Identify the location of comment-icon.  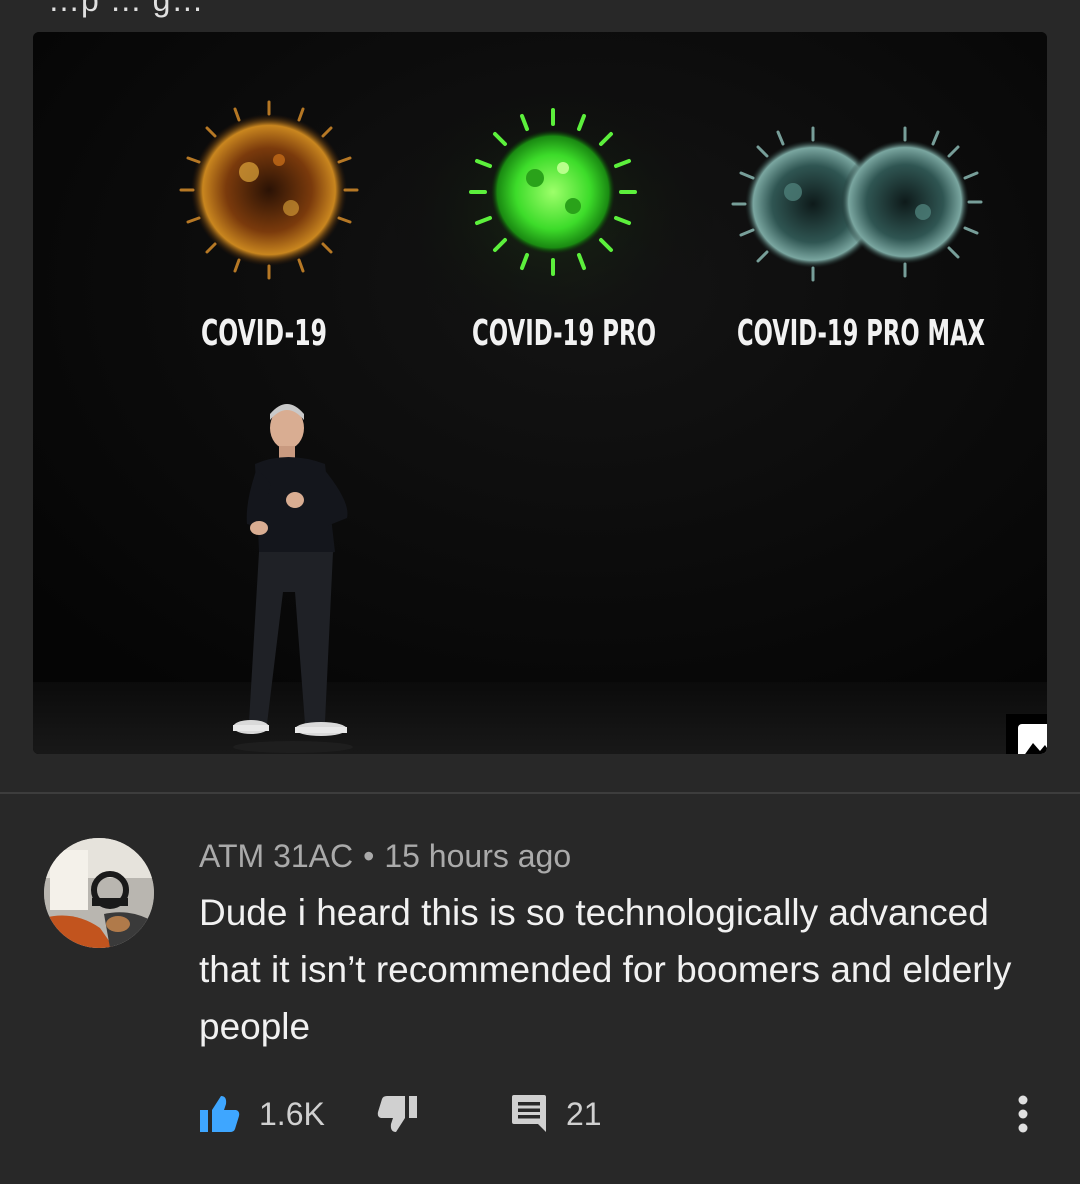
(529, 1113).